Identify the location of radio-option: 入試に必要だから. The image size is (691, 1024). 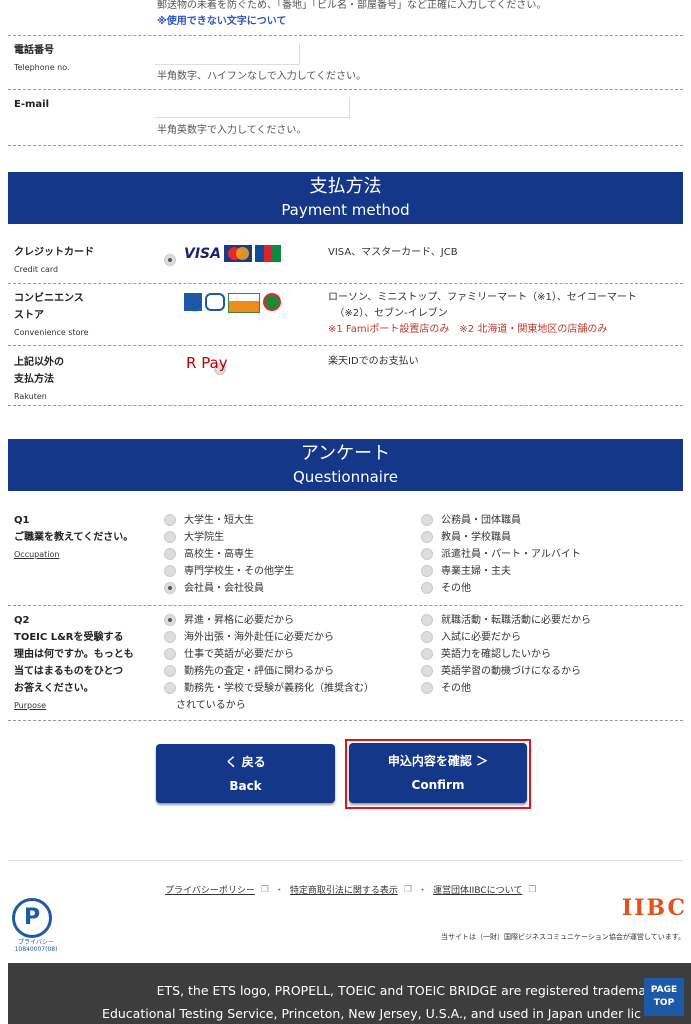
(506, 637).